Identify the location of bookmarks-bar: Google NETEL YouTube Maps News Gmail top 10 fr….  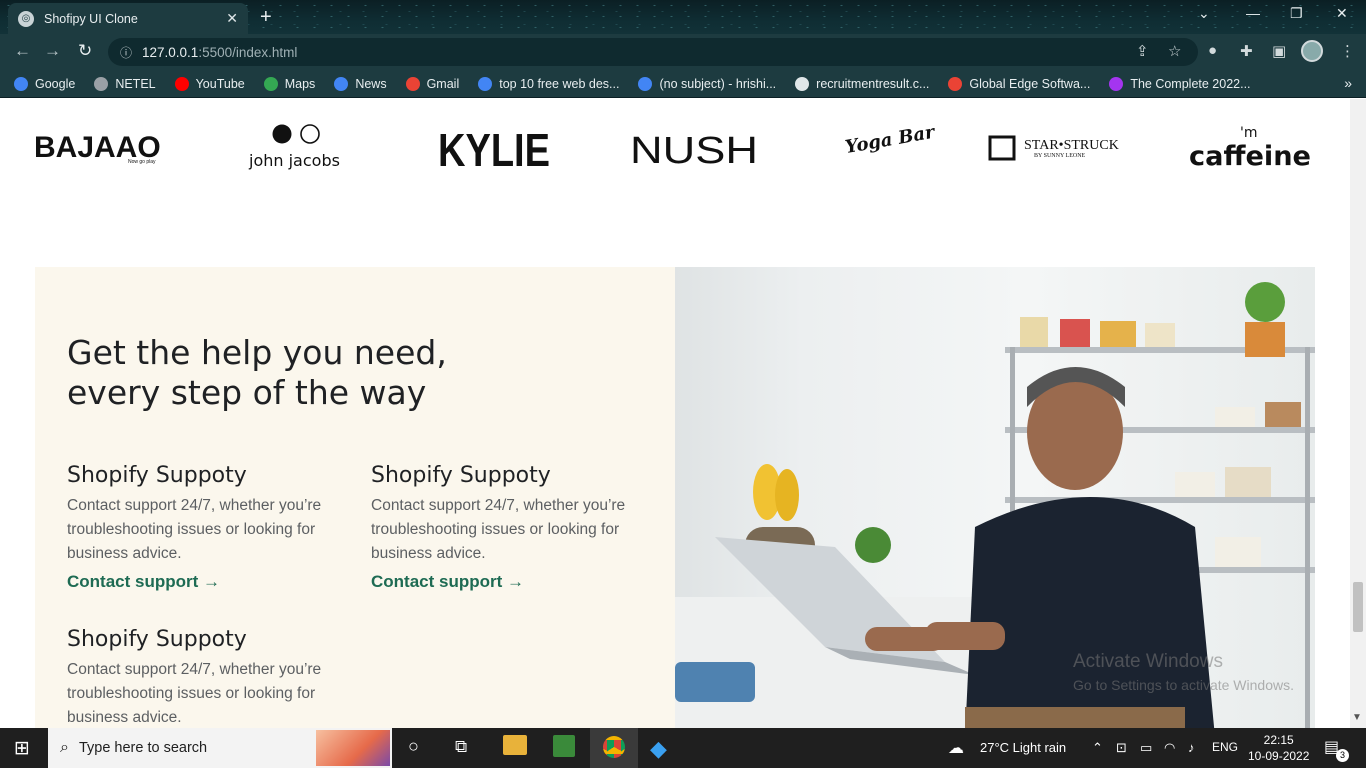
(683, 84).